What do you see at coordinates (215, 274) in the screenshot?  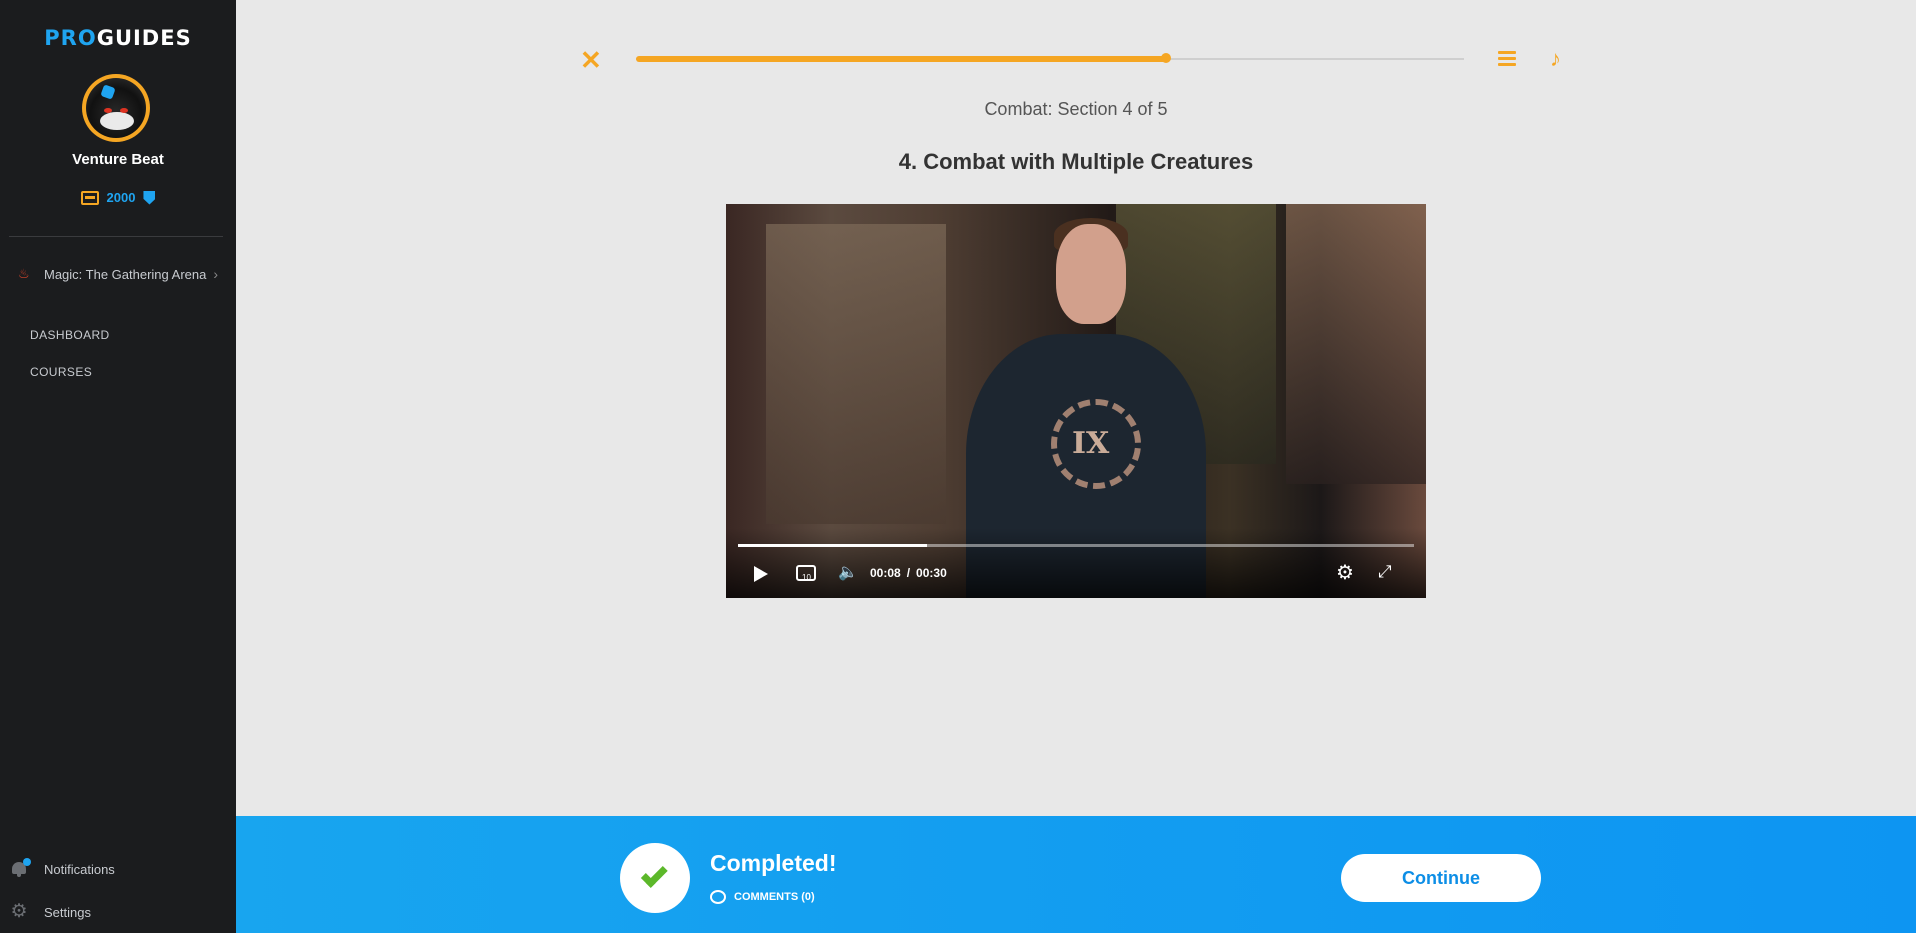 I see `chevron-right-icon: ›` at bounding box center [215, 274].